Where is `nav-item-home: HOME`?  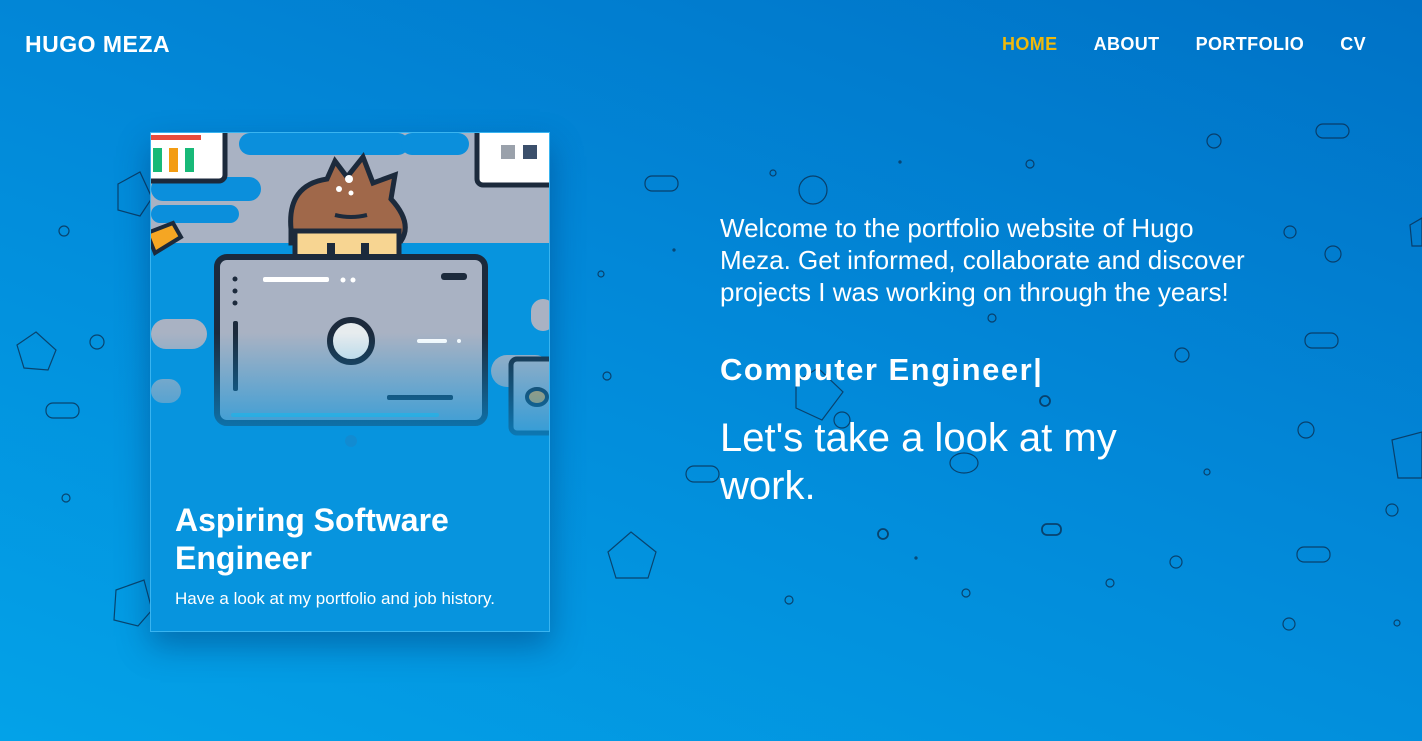
nav-item-home: HOME is located at coordinates (1030, 44).